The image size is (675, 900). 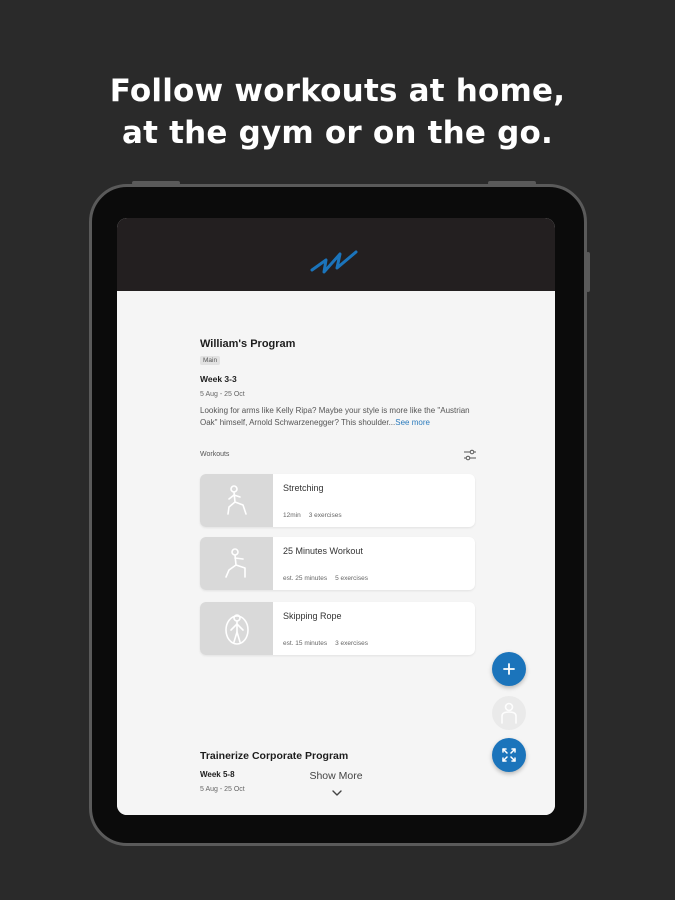 I want to click on workout-duration: est. 25 minutes, so click(x=305, y=578).